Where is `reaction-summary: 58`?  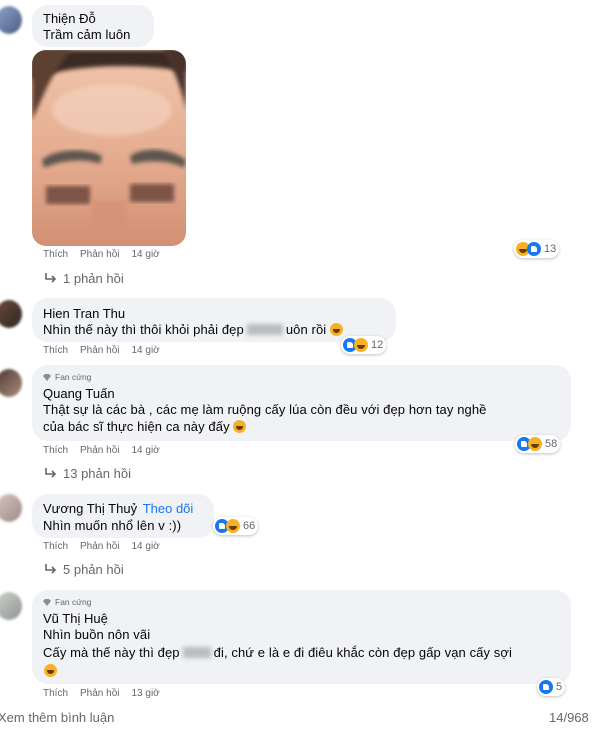 reaction-summary: 58 is located at coordinates (538, 444).